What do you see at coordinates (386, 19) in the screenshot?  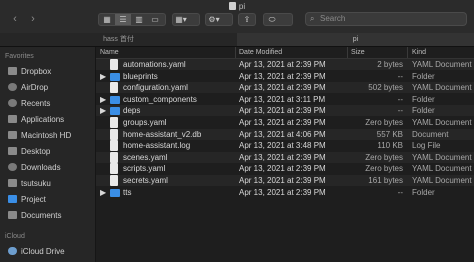 I see `search-input: ⌕ Search` at bounding box center [386, 19].